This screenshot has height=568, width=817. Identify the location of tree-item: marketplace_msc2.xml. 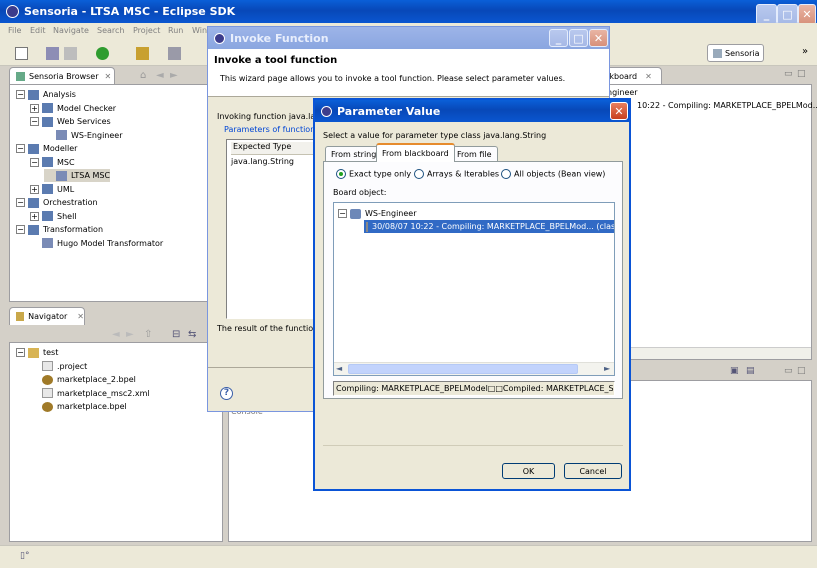
(90, 393).